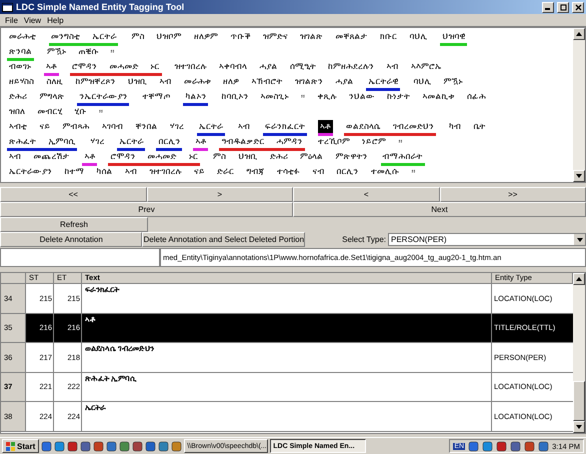  What do you see at coordinates (284, 128) in the screenshot?
I see `tagged-word: ፍራንክፈርት` at bounding box center [284, 128].